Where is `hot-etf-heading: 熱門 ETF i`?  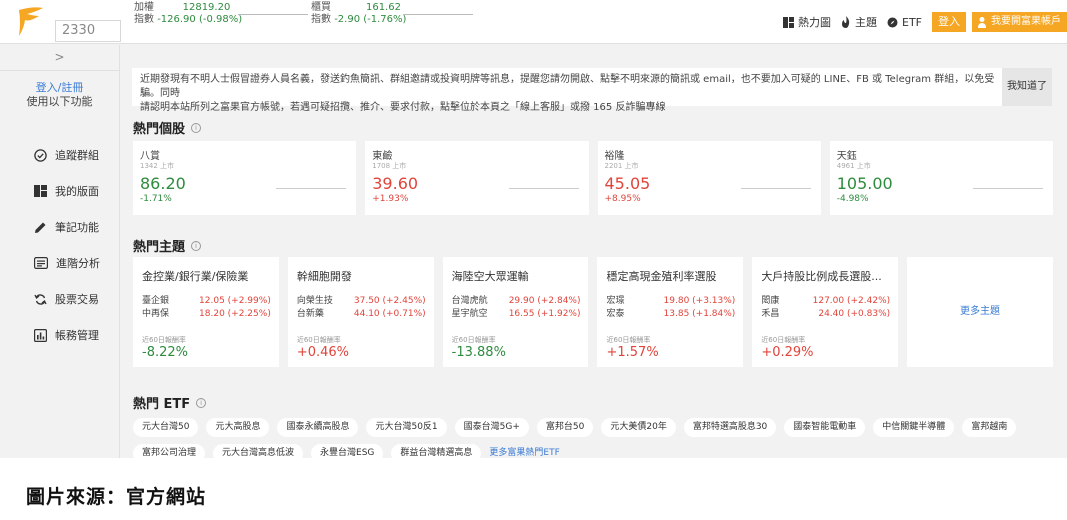
hot-etf-heading: 熱門 ETF i is located at coordinates (170, 402).